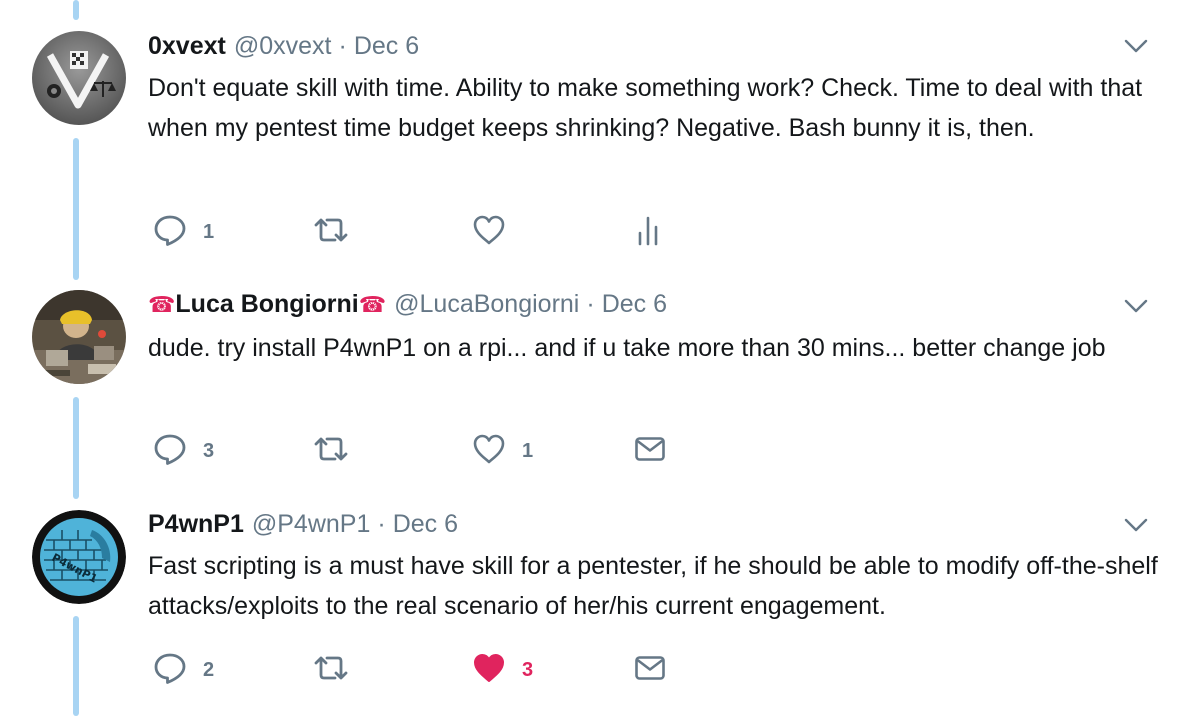  What do you see at coordinates (311, 524) in the screenshot?
I see `user-handle: @P4wnP1` at bounding box center [311, 524].